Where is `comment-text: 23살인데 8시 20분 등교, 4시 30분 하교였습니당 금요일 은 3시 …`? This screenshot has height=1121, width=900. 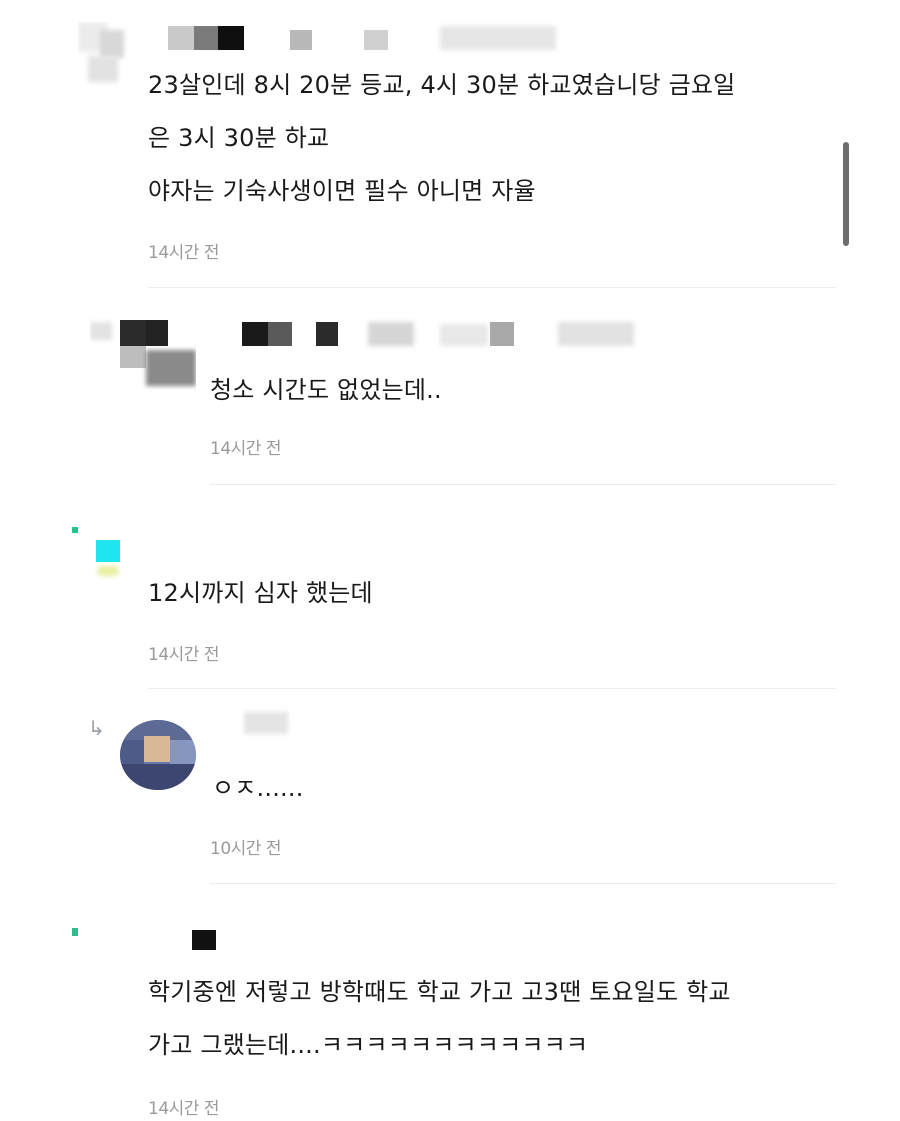 comment-text: 23살인데 8시 20분 등교, 4시 30분 하교였습니당 금요일 은 3시 … is located at coordinates (441, 138).